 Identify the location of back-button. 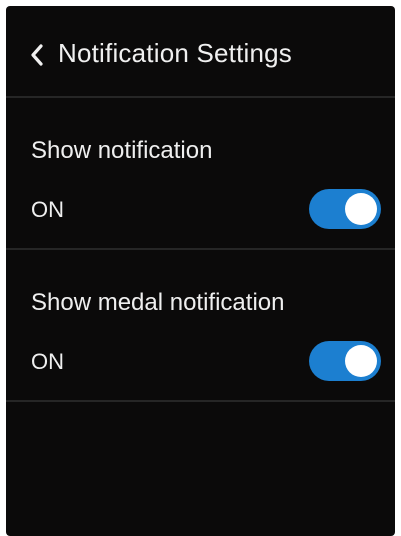
(37, 55).